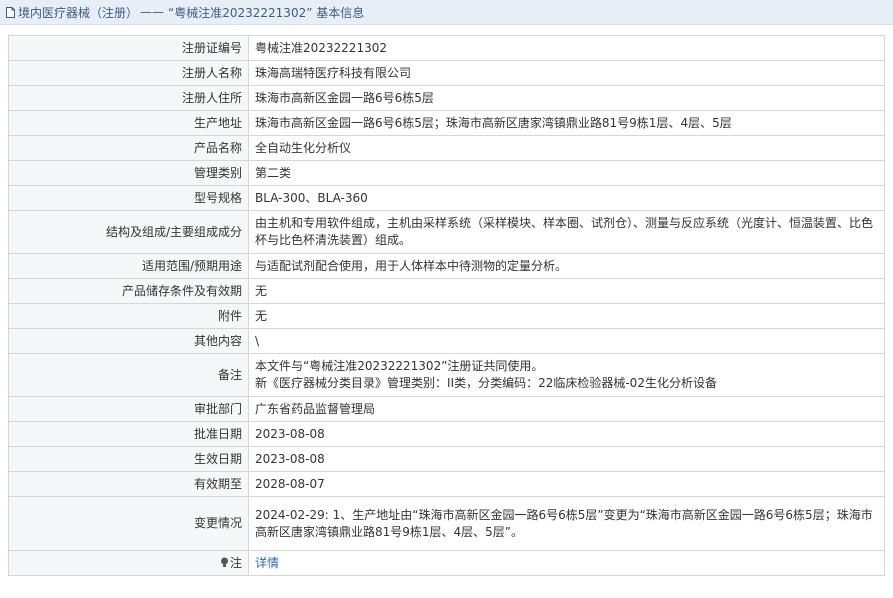 This screenshot has height=598, width=893. What do you see at coordinates (128, 148) in the screenshot?
I see `row-label: 产品名称` at bounding box center [128, 148].